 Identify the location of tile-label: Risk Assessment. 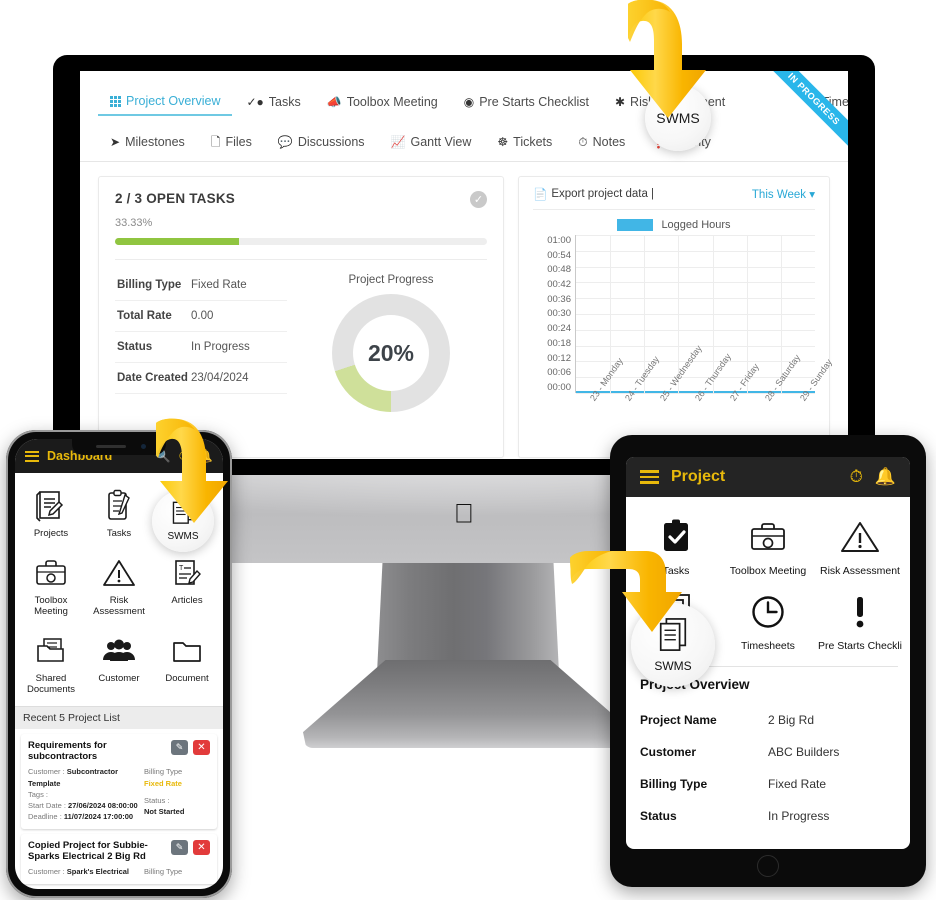
(860, 571).